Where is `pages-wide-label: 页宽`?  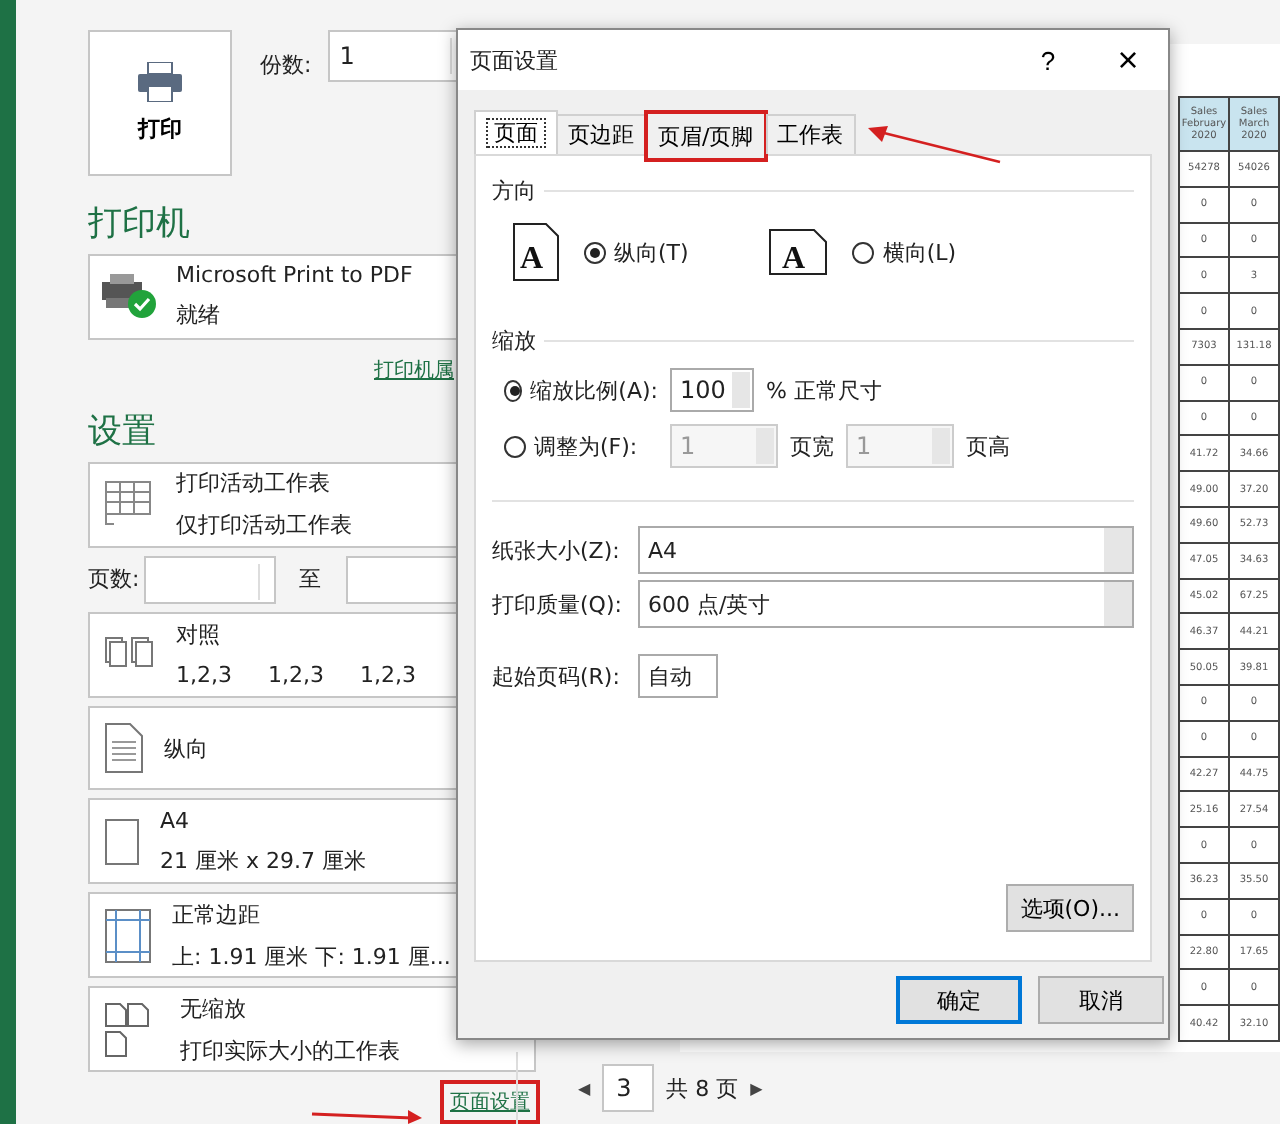 pages-wide-label: 页宽 is located at coordinates (812, 446).